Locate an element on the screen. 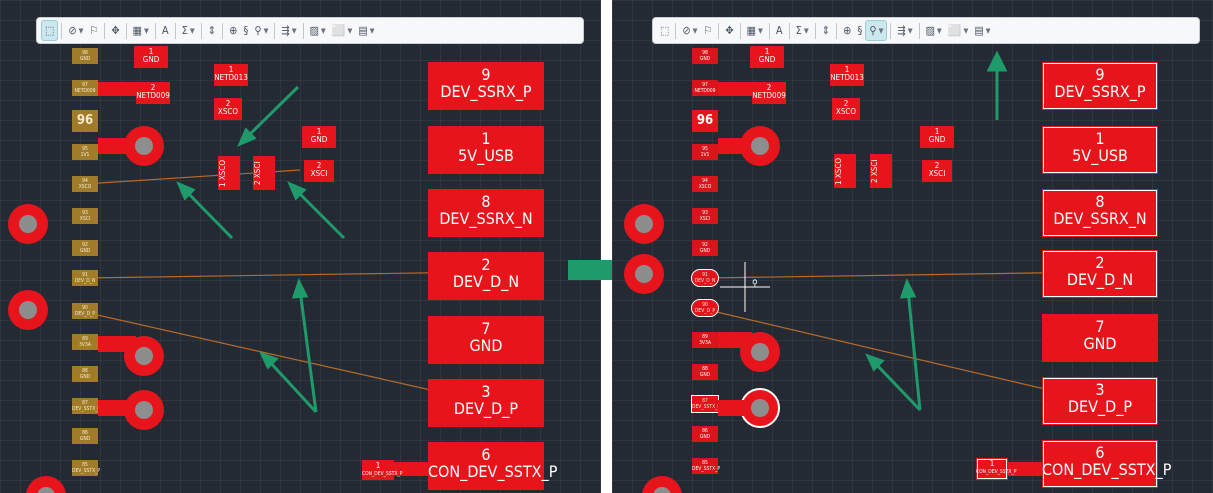 This screenshot has width=1213, height=493. header-pin: 91 DEV_D_N is located at coordinates (85, 278).